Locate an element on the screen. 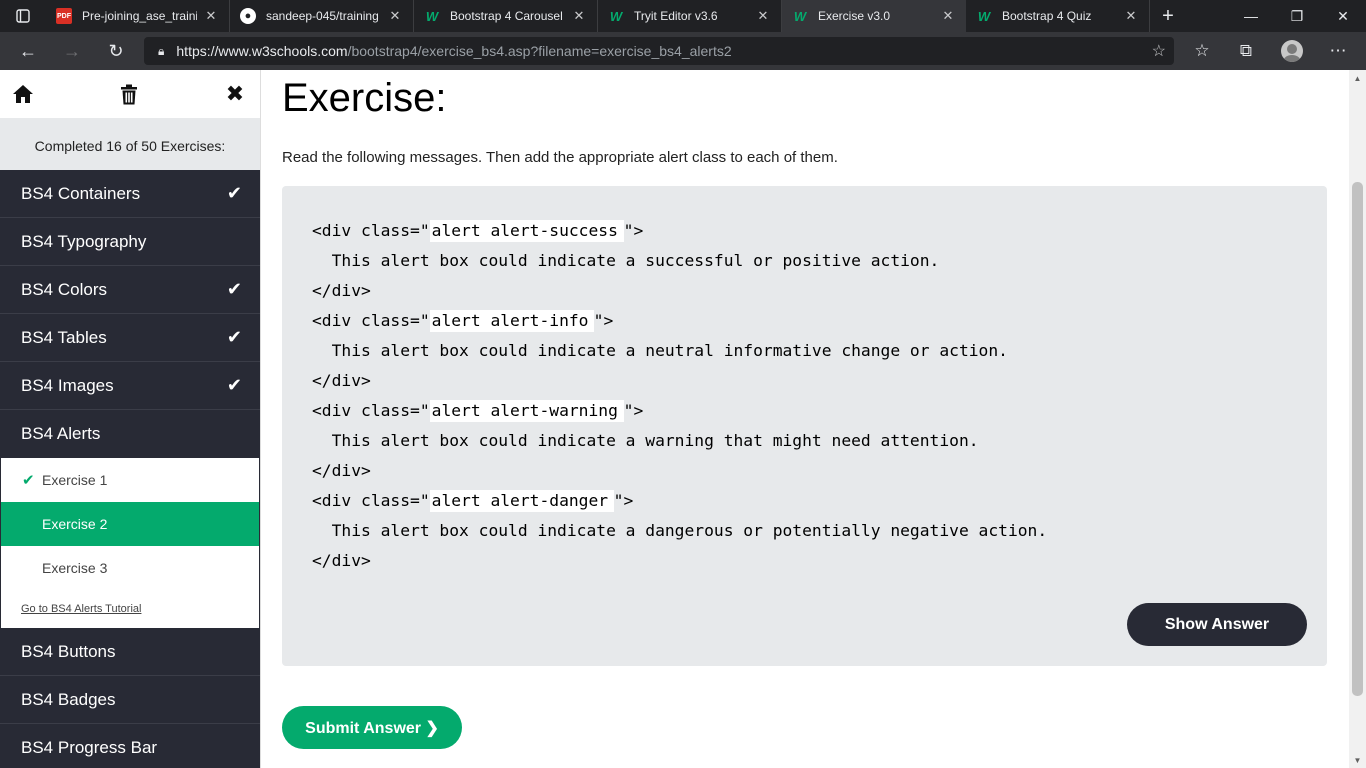 The width and height of the screenshot is (1366, 768). add-favorite-icon: ☆ is located at coordinates (1159, 51).